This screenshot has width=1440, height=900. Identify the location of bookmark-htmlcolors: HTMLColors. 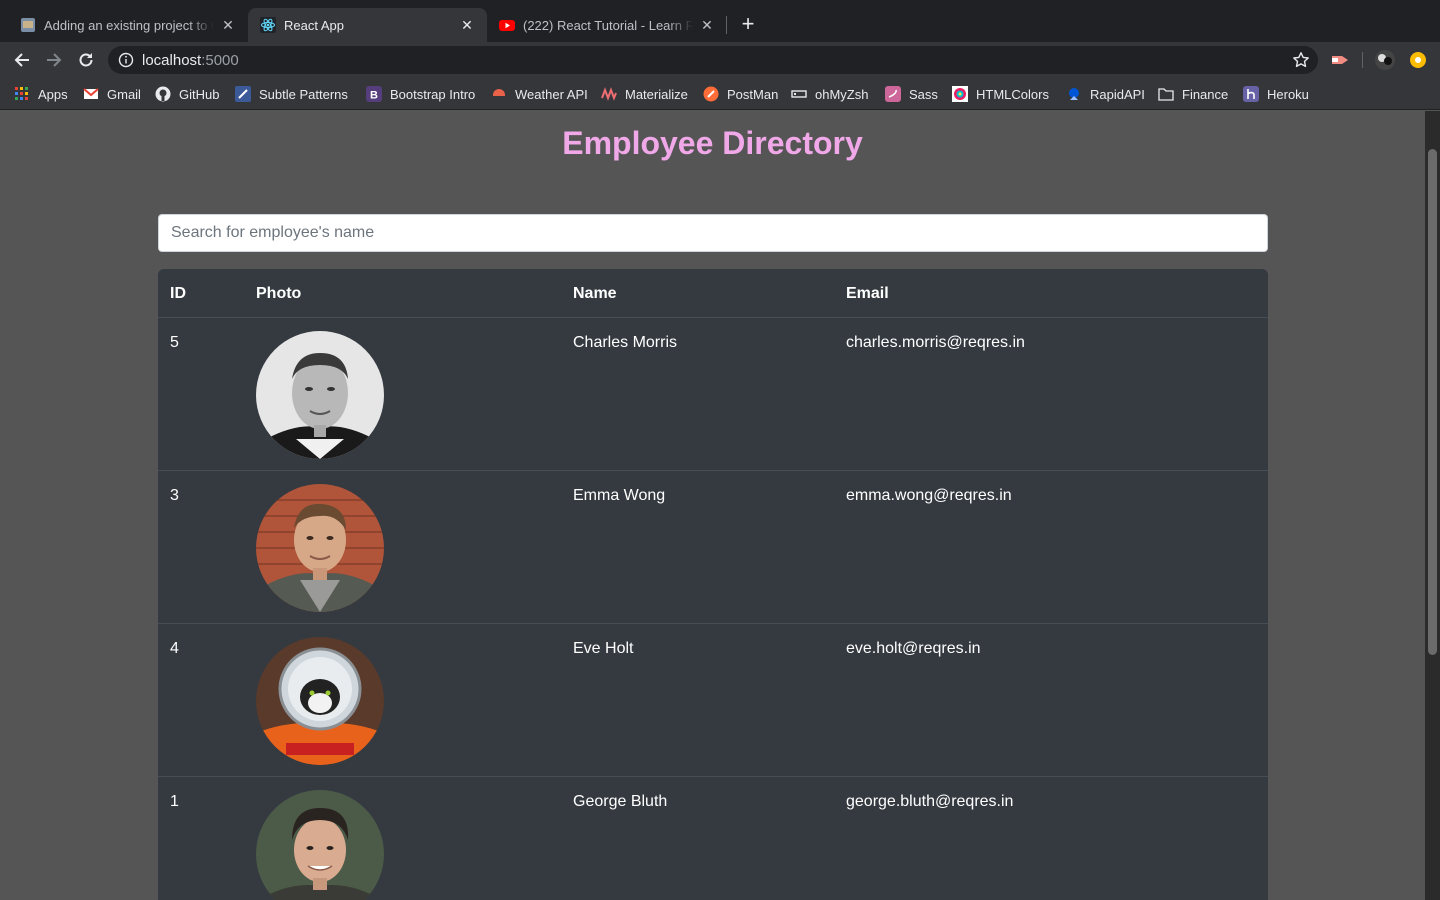
(1000, 94).